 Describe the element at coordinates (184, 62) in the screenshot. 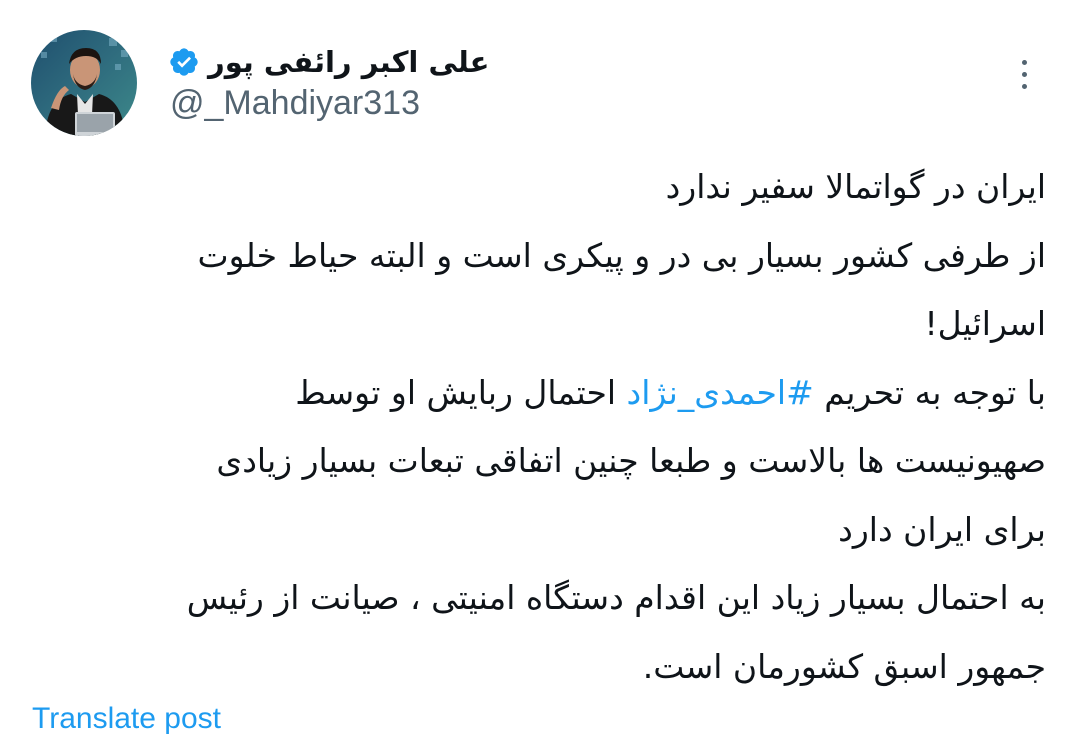

I see `verified-badge-icon` at that location.